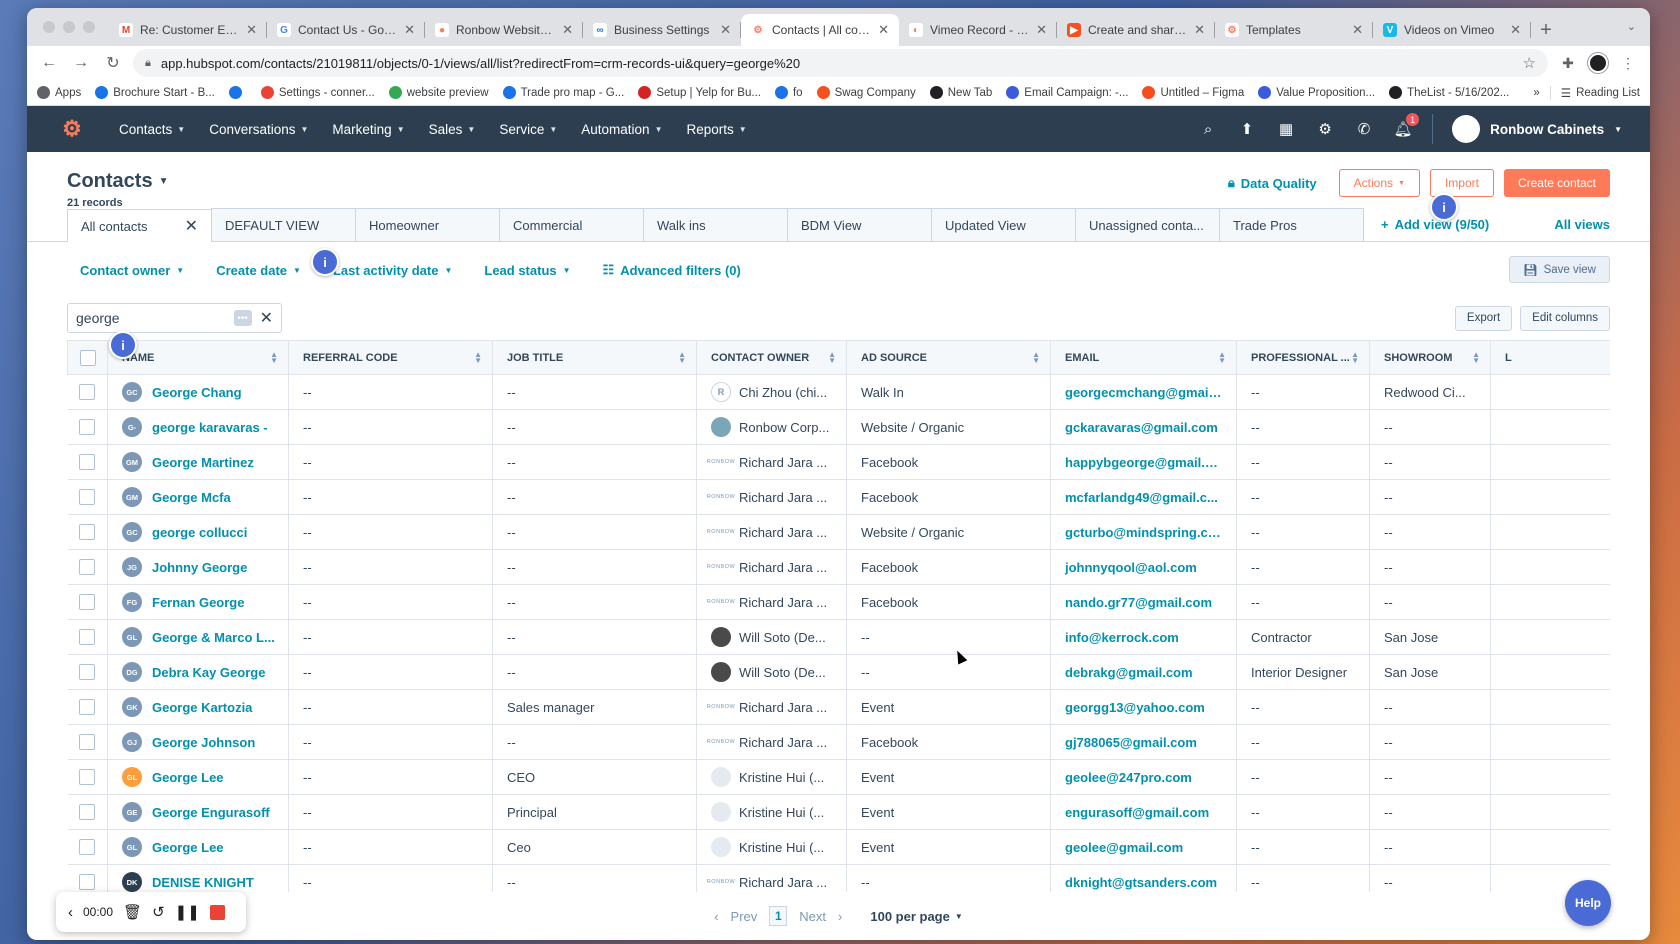 The height and width of the screenshot is (944, 1680). What do you see at coordinates (1143, 707) in the screenshot?
I see `email-link: georgg13@yahoo.com` at bounding box center [1143, 707].